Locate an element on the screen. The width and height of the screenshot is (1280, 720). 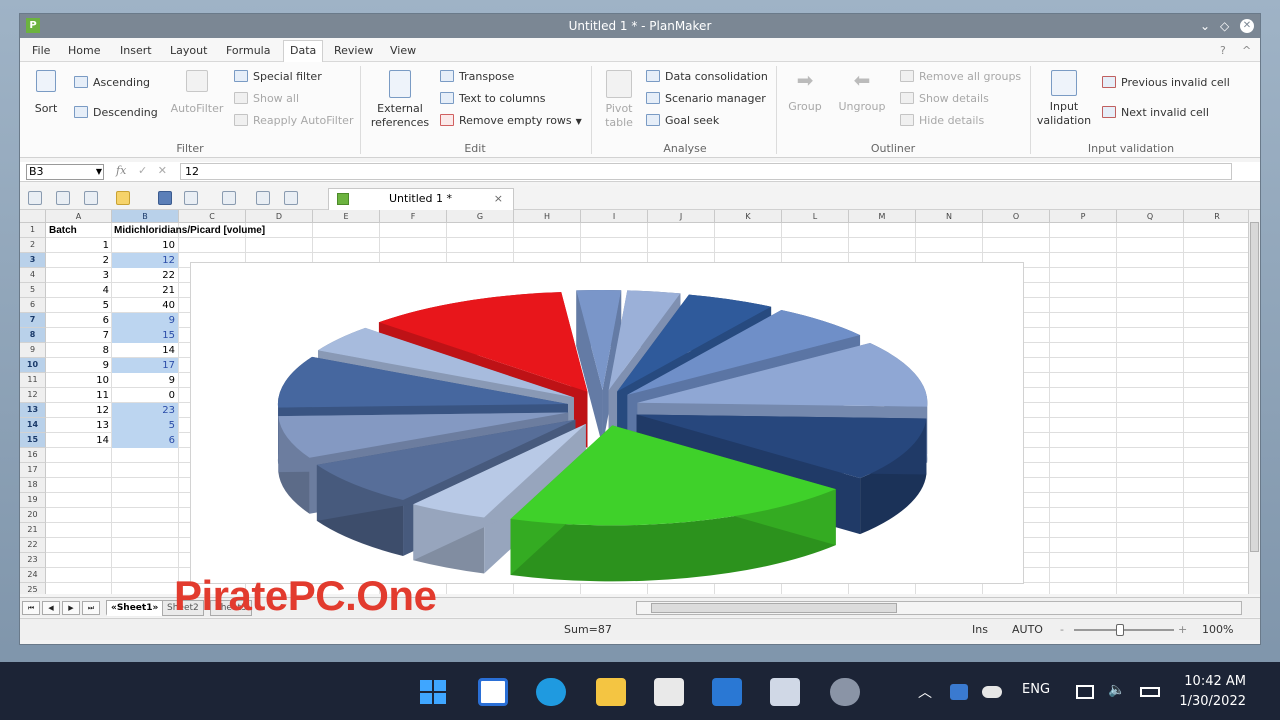
row-header-5: 5 is located at coordinates (33, 290).